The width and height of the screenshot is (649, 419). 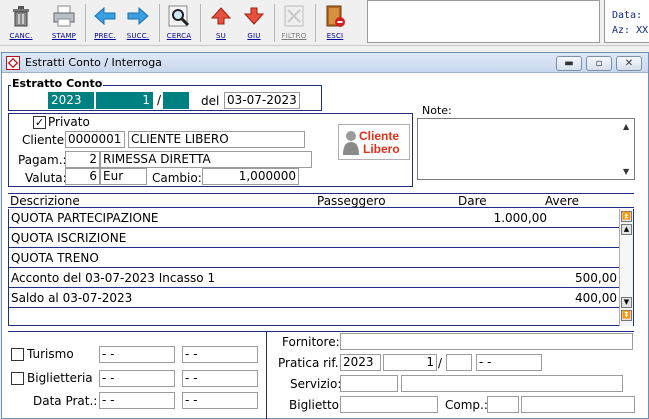 What do you see at coordinates (45, 201) in the screenshot?
I see `header-descrizione: Descrizione` at bounding box center [45, 201].